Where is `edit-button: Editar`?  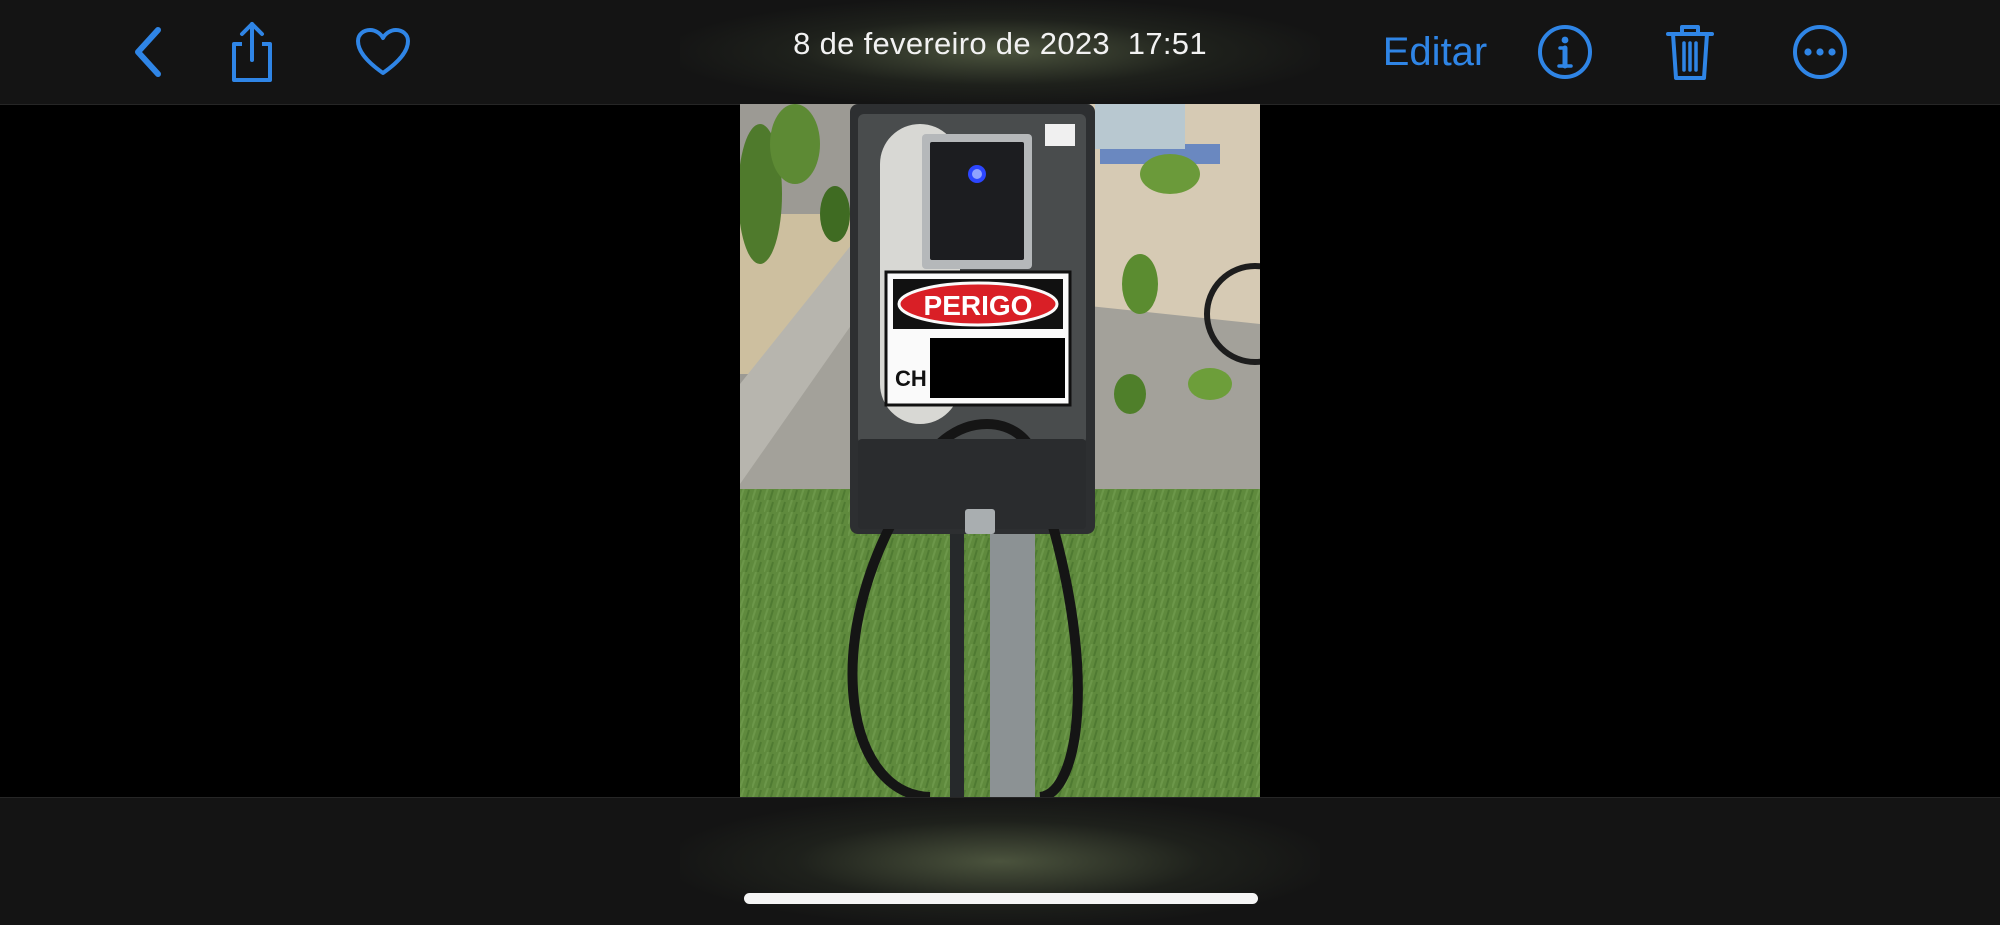
edit-button: Editar is located at coordinates (1435, 52).